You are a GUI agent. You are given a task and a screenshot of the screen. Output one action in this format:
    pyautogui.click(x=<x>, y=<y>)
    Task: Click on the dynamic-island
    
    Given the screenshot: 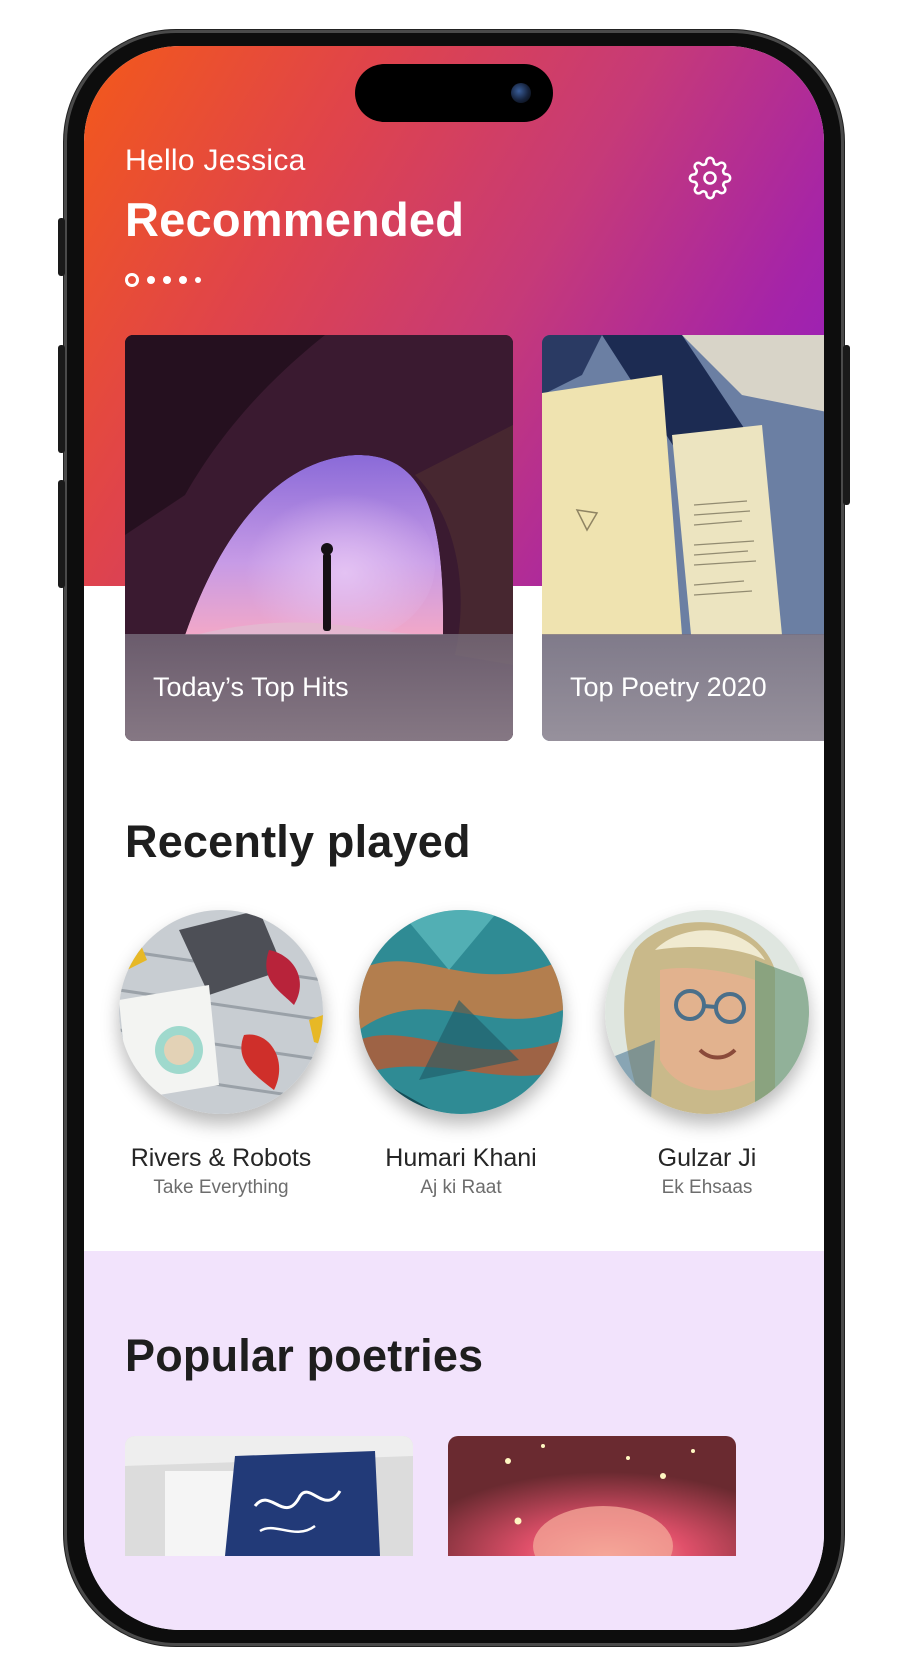 What is the action you would take?
    pyautogui.click(x=454, y=93)
    